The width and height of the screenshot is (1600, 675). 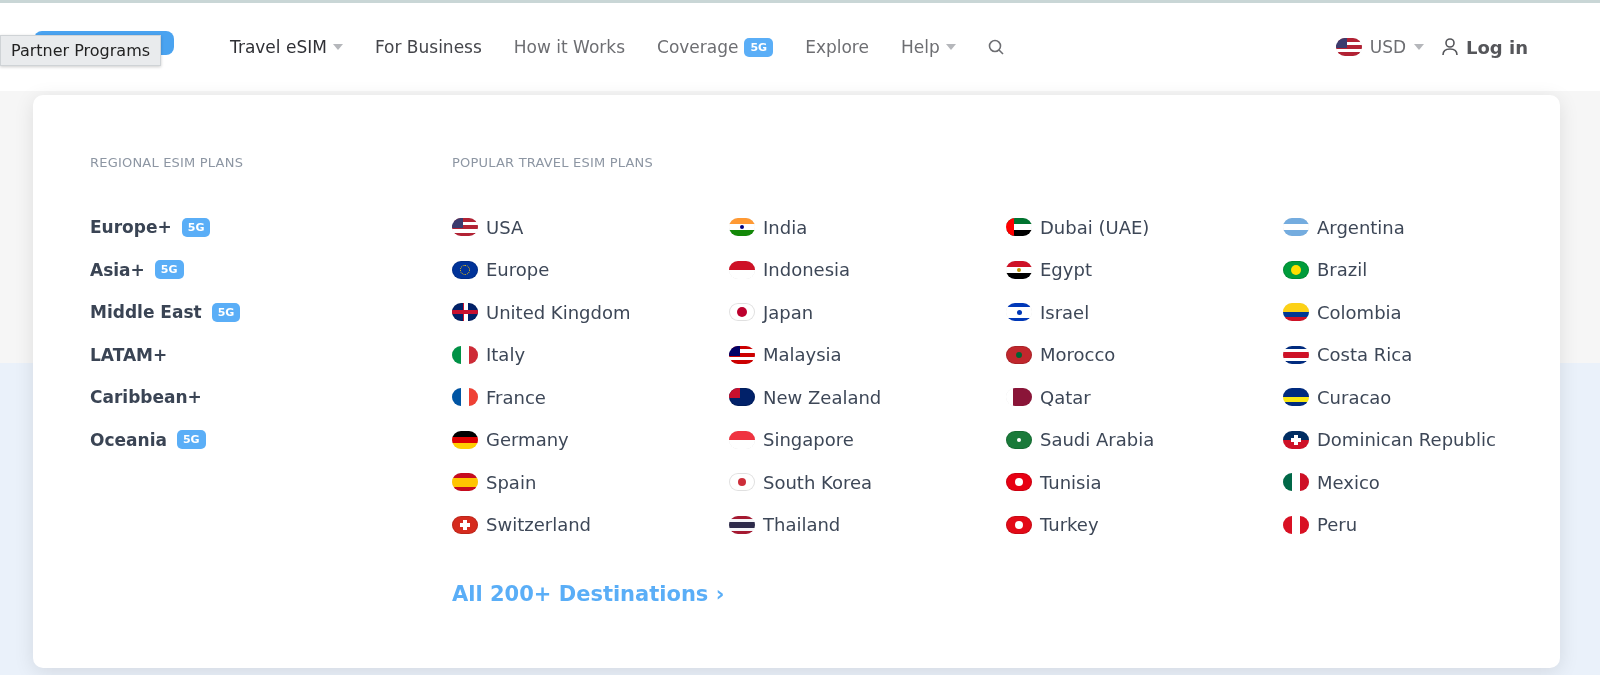 I want to click on country-link: Malaysia, so click(x=867, y=354).